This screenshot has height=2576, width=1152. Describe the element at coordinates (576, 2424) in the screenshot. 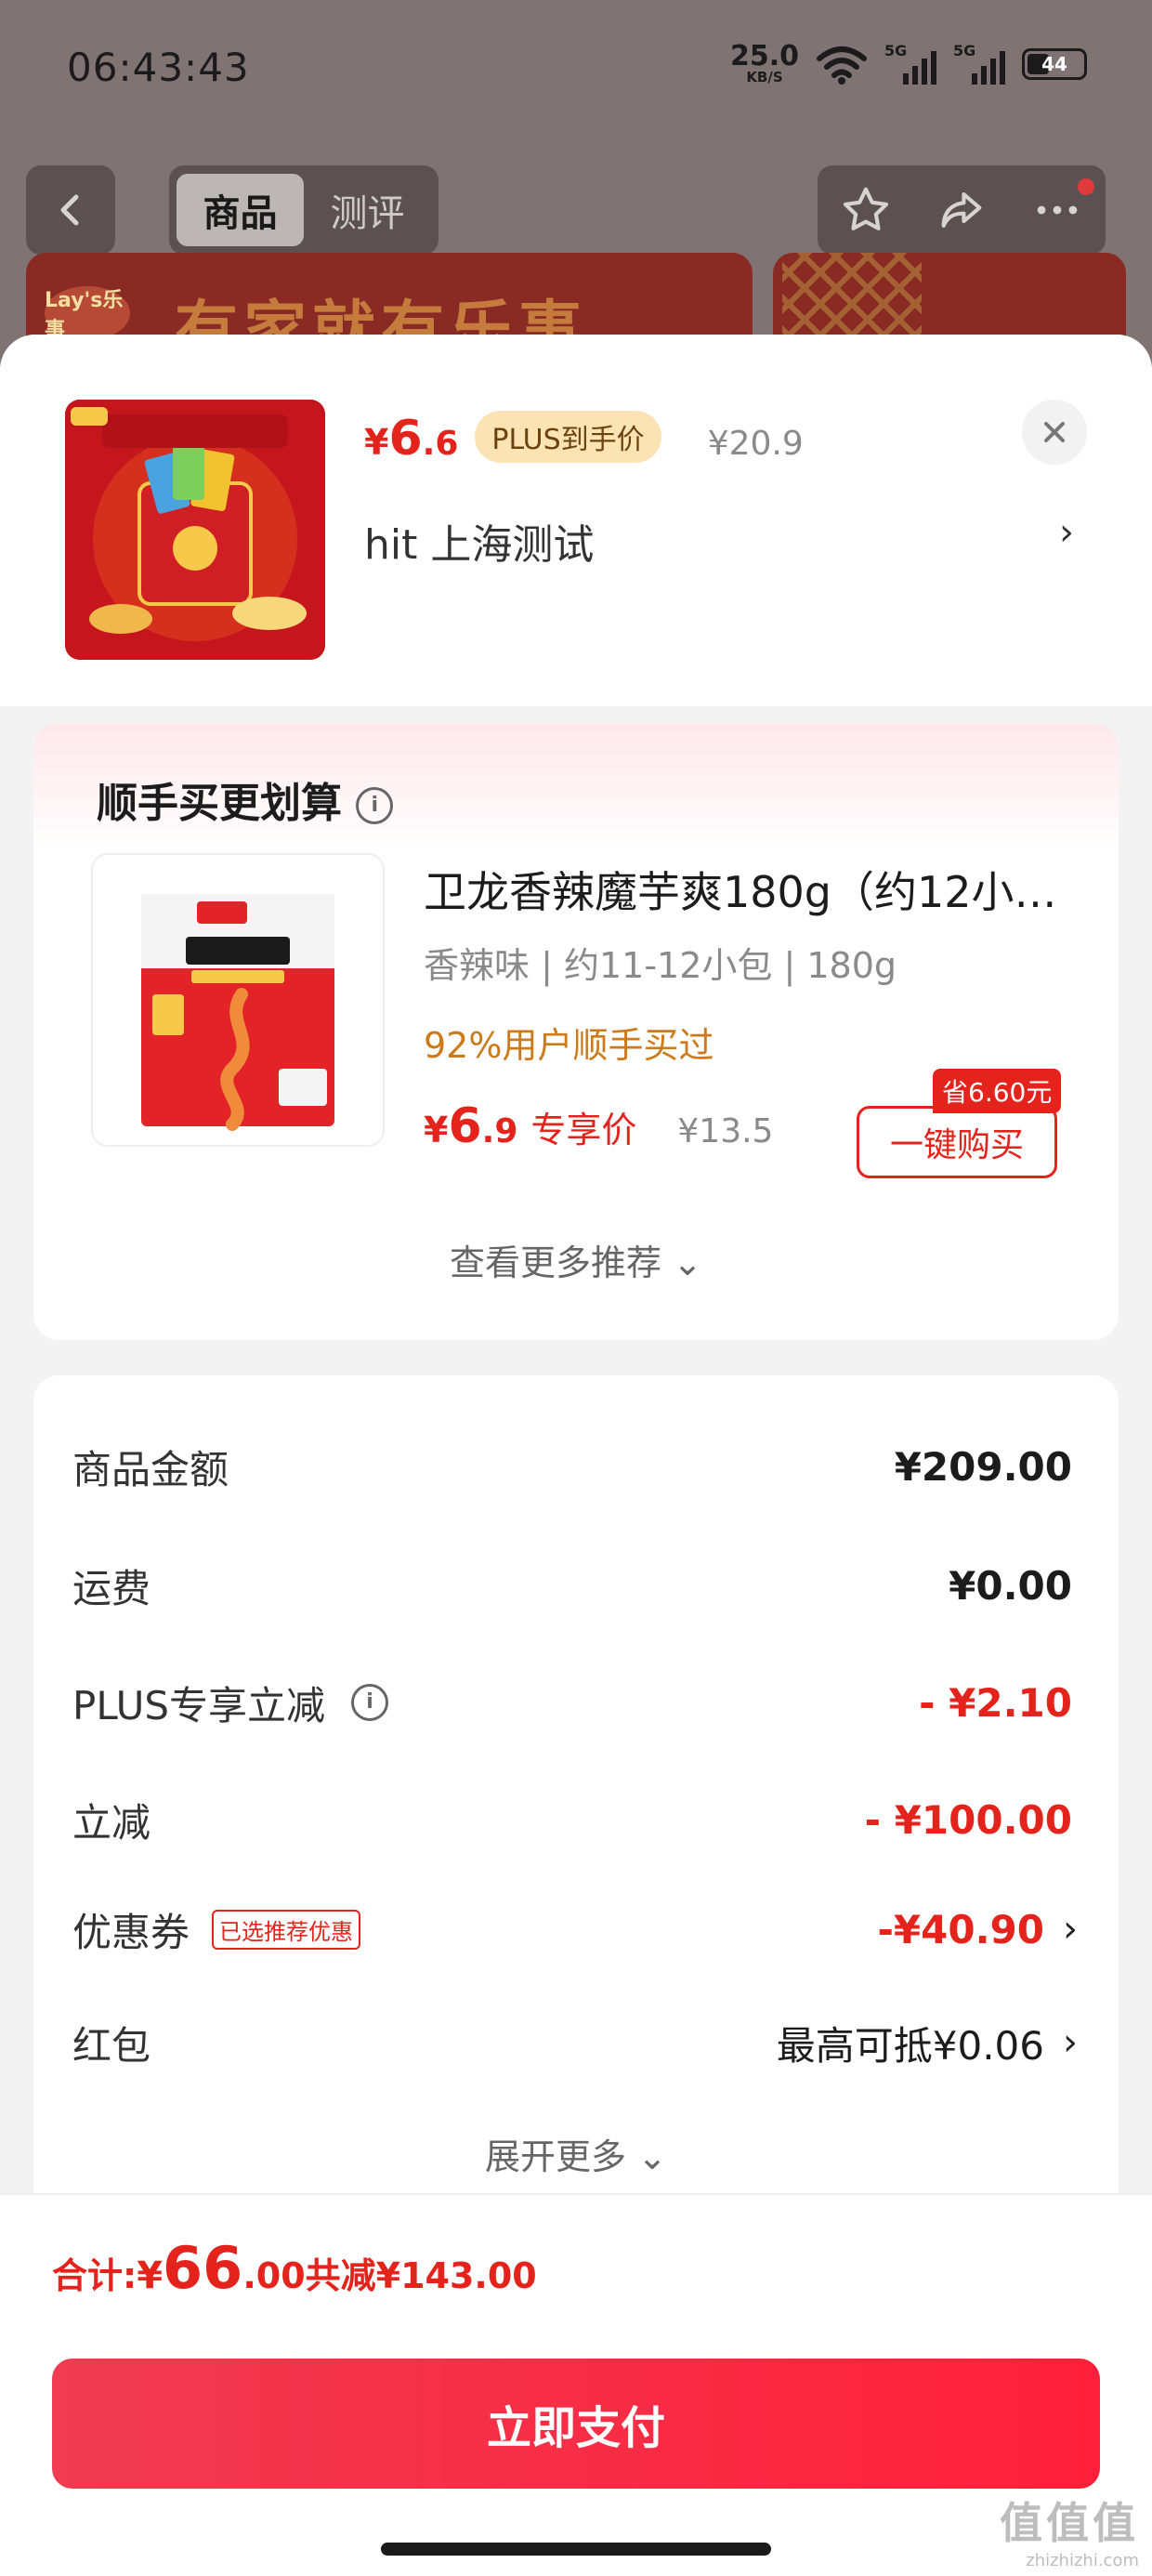

I see `pay-now-button: 立即支付` at that location.